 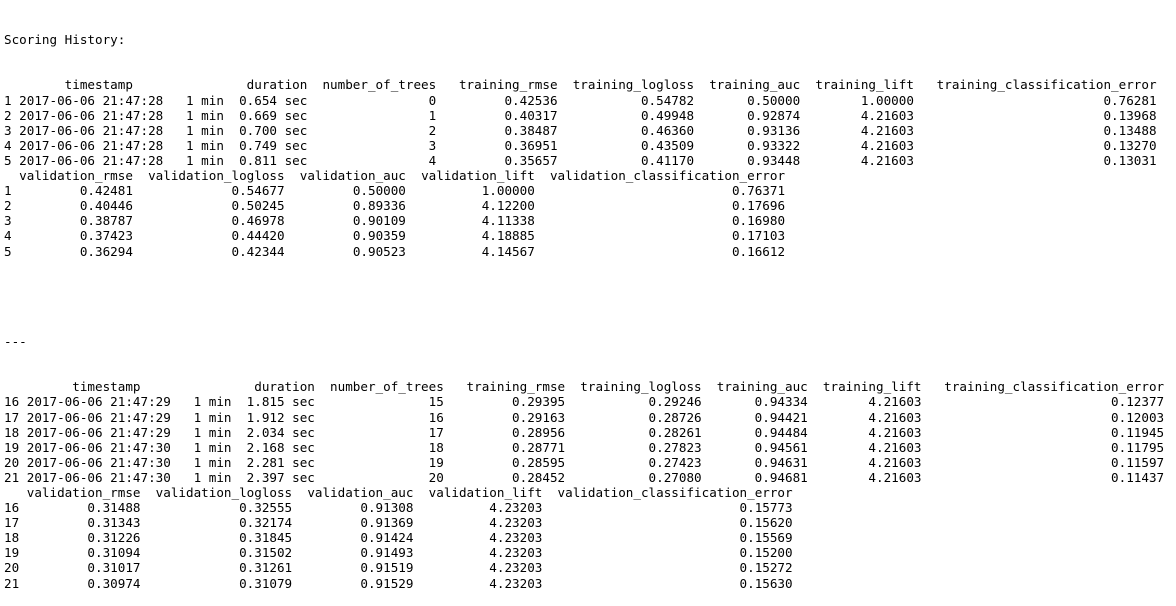 I want to click on training-table-row-cell: 1.912 sec, so click(x=273, y=417).